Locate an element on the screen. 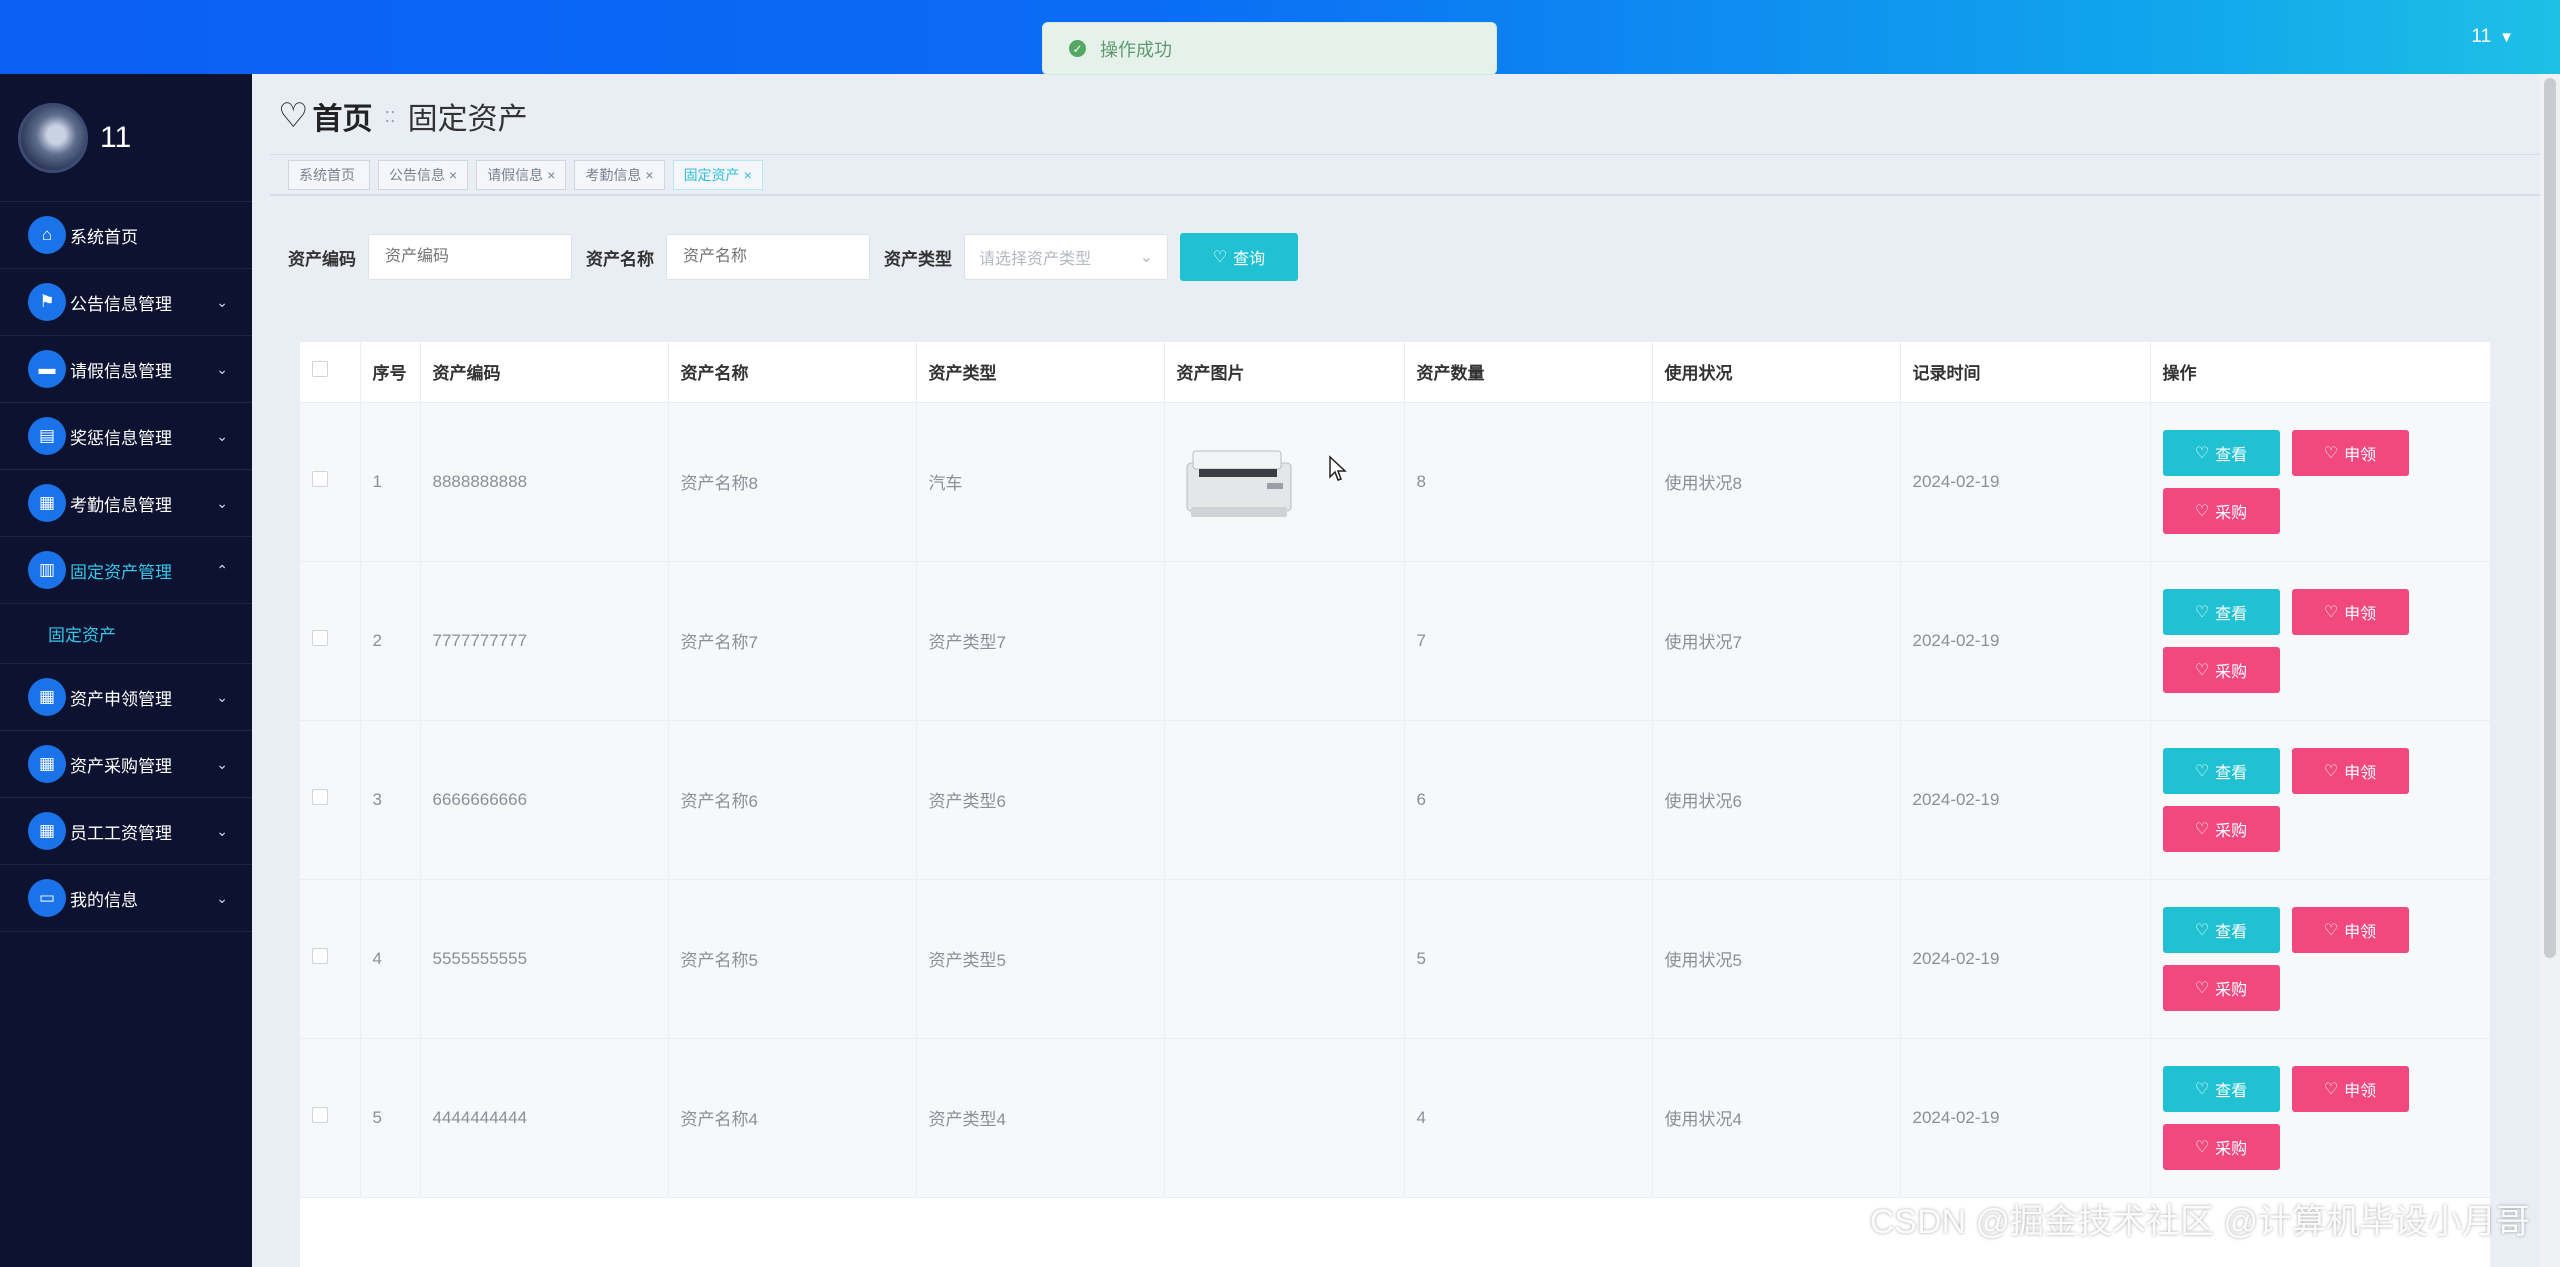 This screenshot has height=1267, width=2560. sidebar-subitem-fixed-assets: 固定资产 is located at coordinates (126, 634).